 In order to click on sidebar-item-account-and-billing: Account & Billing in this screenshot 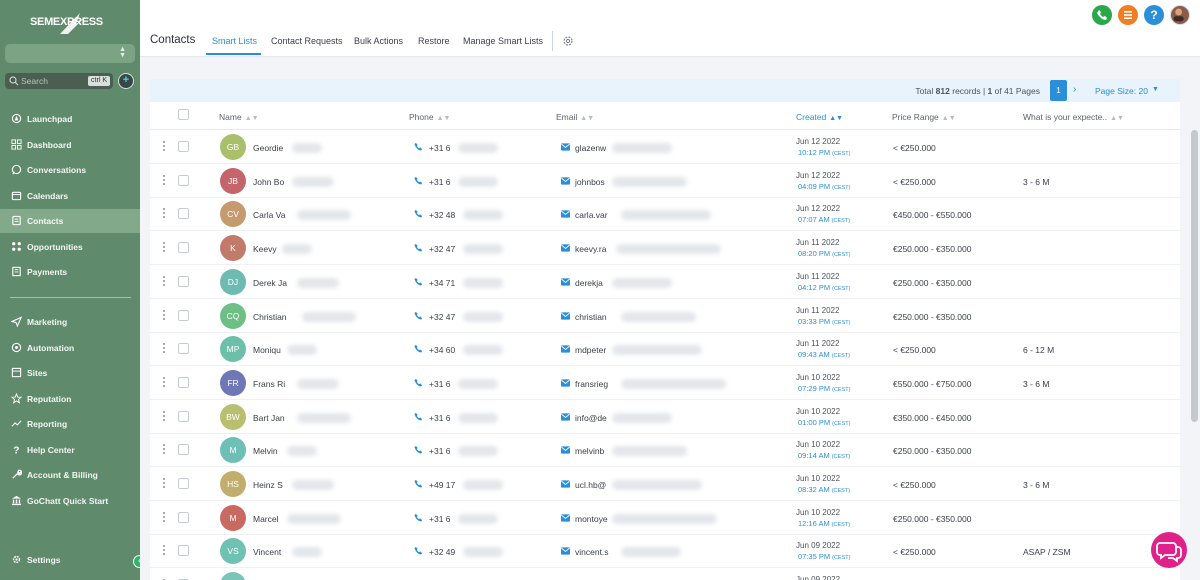, I will do `click(70, 475)`.